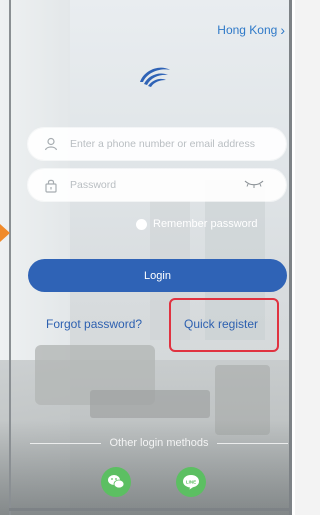 This screenshot has height=515, width=320. Describe the element at coordinates (51, 144) in the screenshot. I see `user-icon` at that location.